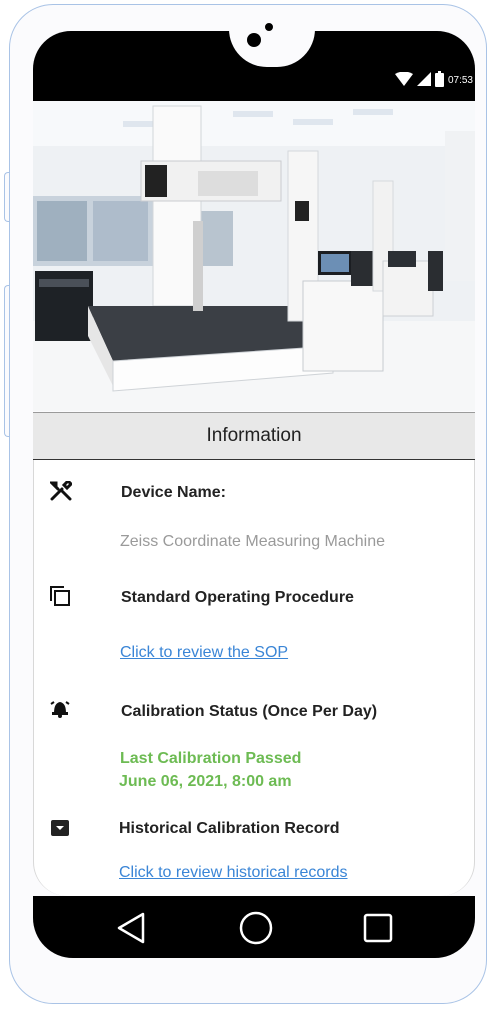 The height and width of the screenshot is (1011, 493). I want to click on status-bar: 07:53, so click(433, 80).